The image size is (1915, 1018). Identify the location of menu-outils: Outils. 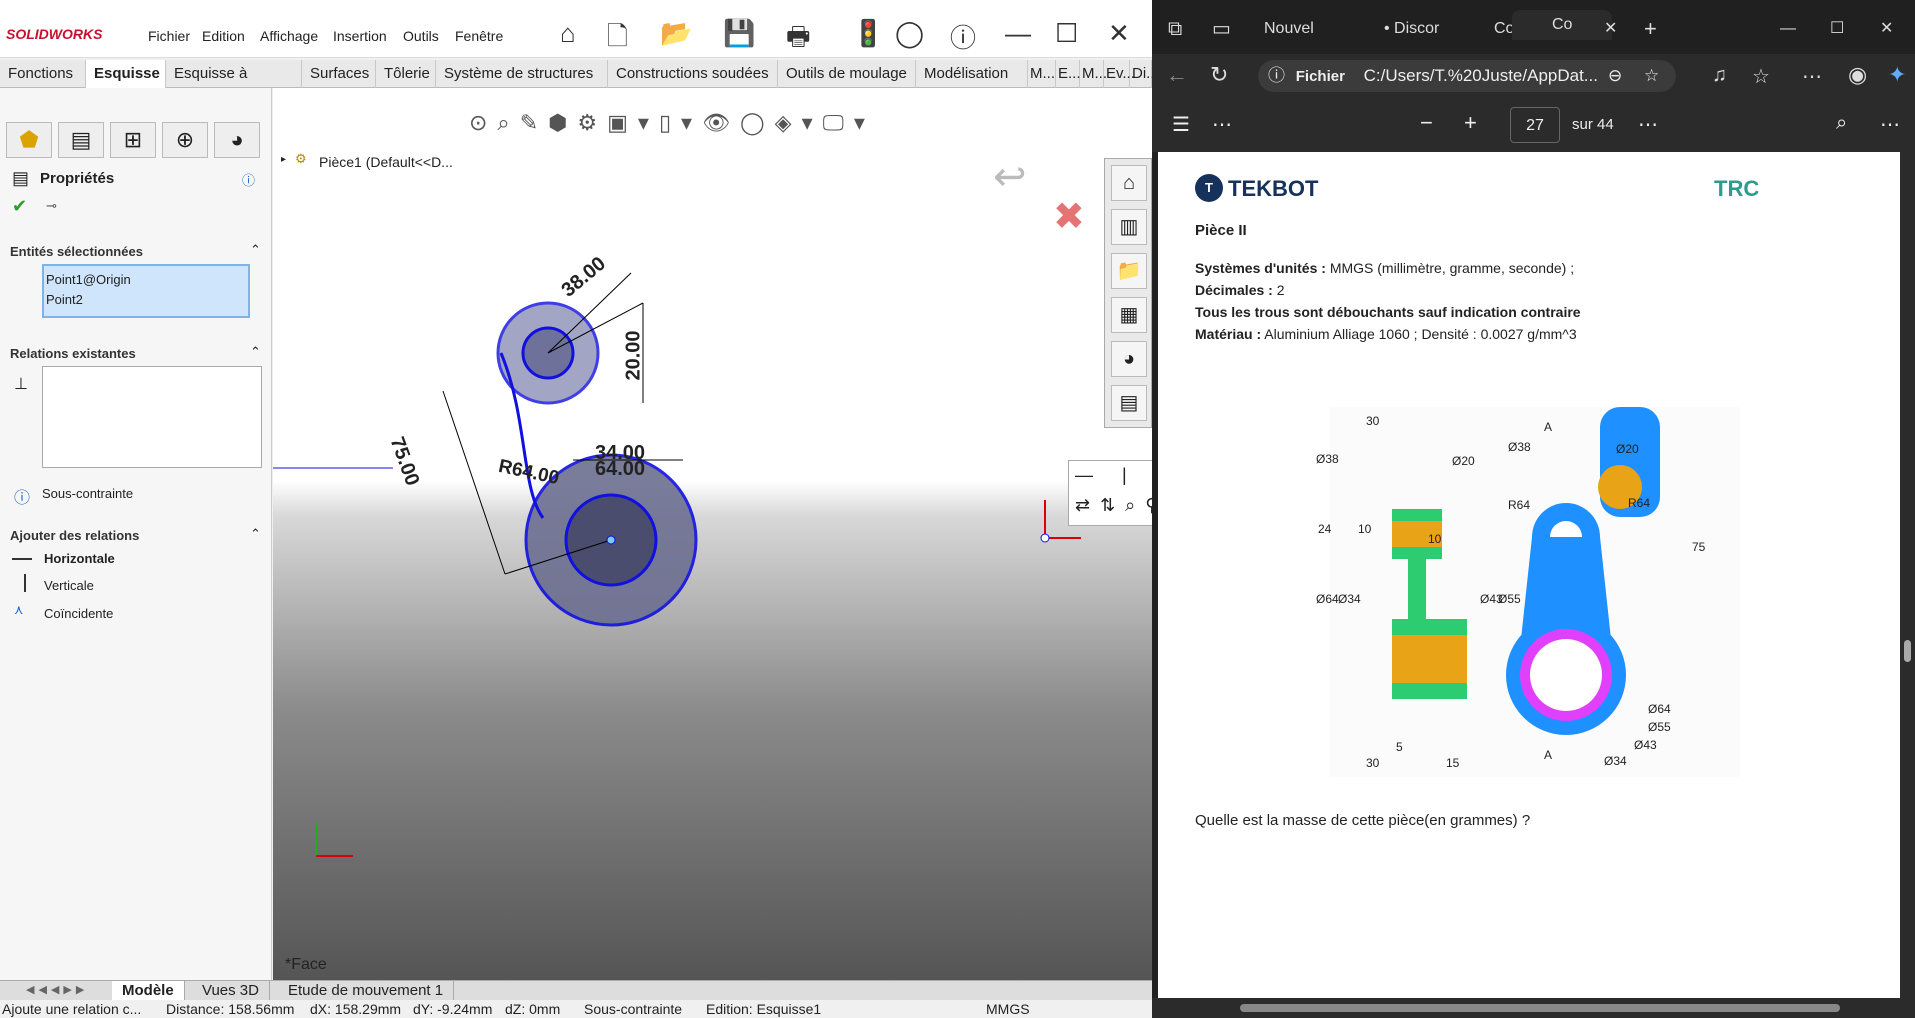
(421, 36).